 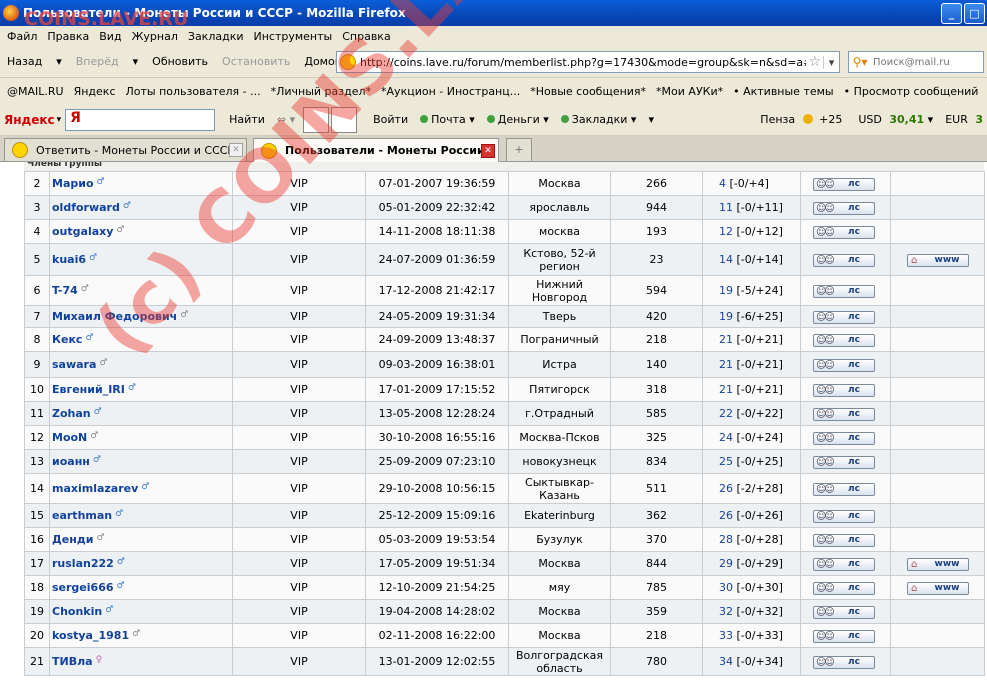 I want to click on reputation-link: 14, so click(x=726, y=259).